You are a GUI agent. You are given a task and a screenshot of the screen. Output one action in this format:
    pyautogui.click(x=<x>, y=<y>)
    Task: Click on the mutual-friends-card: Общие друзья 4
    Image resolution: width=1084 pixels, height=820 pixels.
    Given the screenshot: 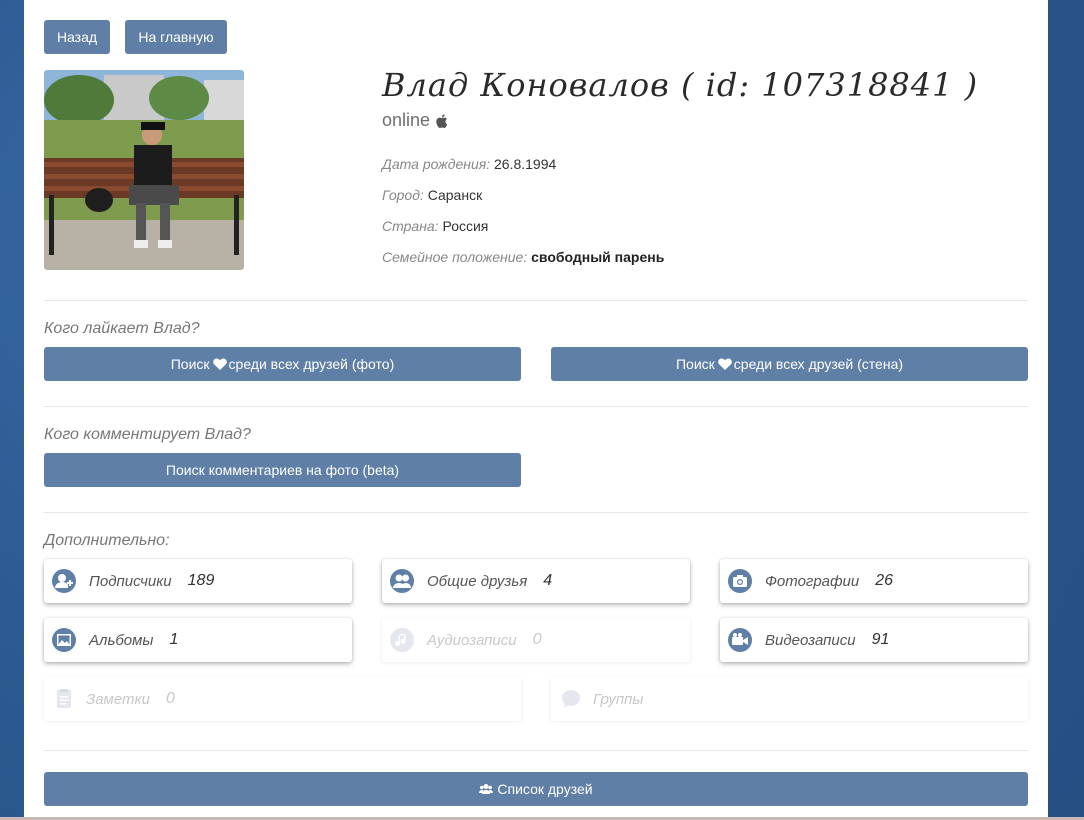 What is the action you would take?
    pyautogui.click(x=536, y=581)
    